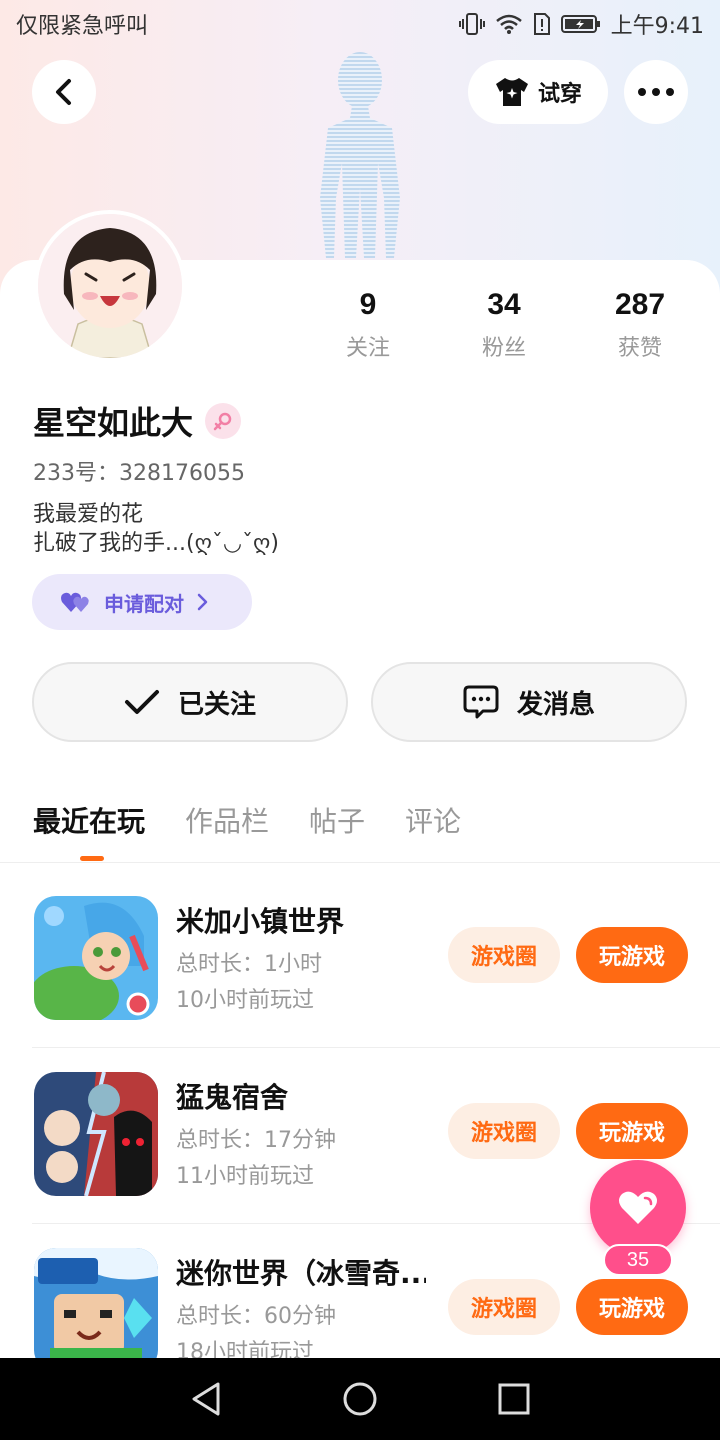 The image size is (720, 1440). I want to click on female-icon, so click(223, 421).